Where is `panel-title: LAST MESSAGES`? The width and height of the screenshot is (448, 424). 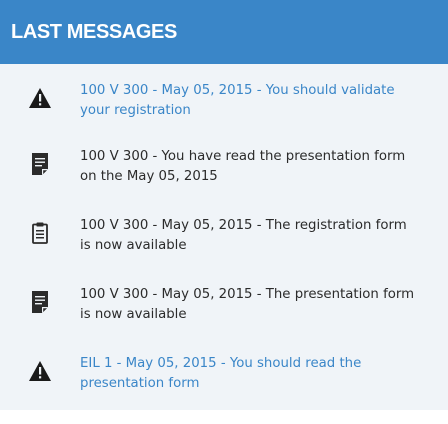 panel-title: LAST MESSAGES is located at coordinates (94, 31).